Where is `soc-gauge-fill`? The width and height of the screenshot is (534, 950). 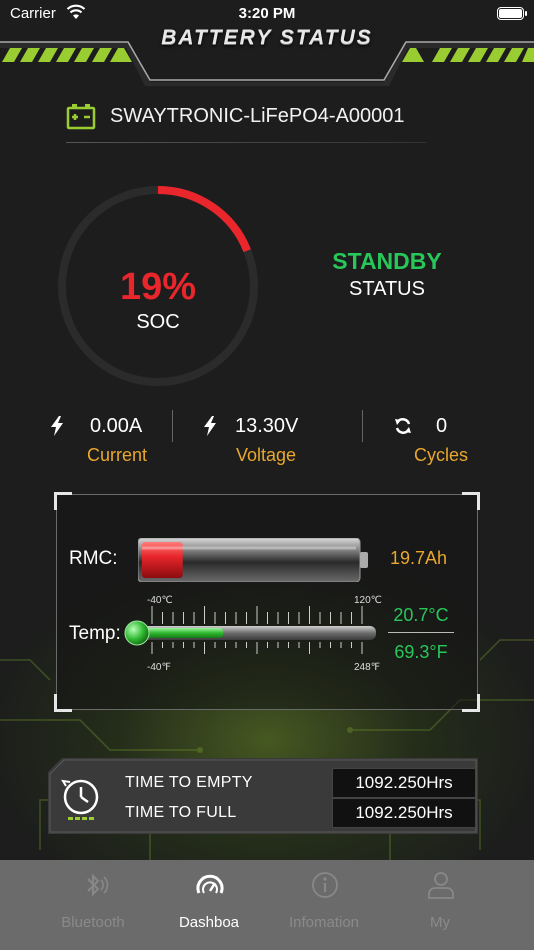 soc-gauge-fill is located at coordinates (204, 219).